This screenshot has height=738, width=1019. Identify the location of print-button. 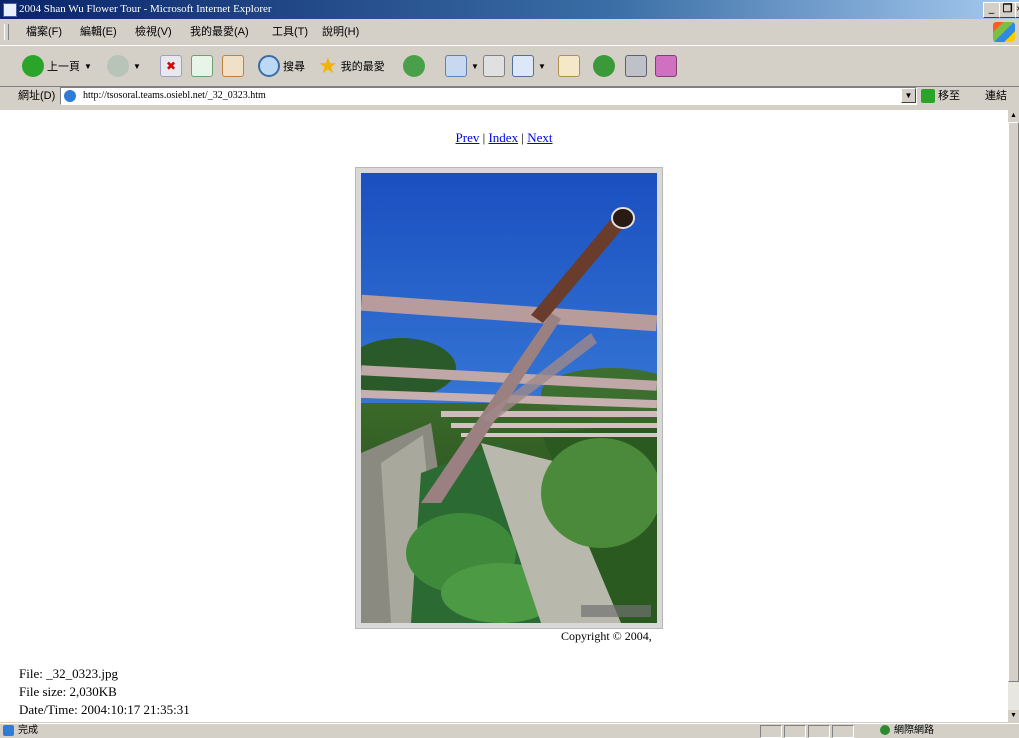
(494, 66).